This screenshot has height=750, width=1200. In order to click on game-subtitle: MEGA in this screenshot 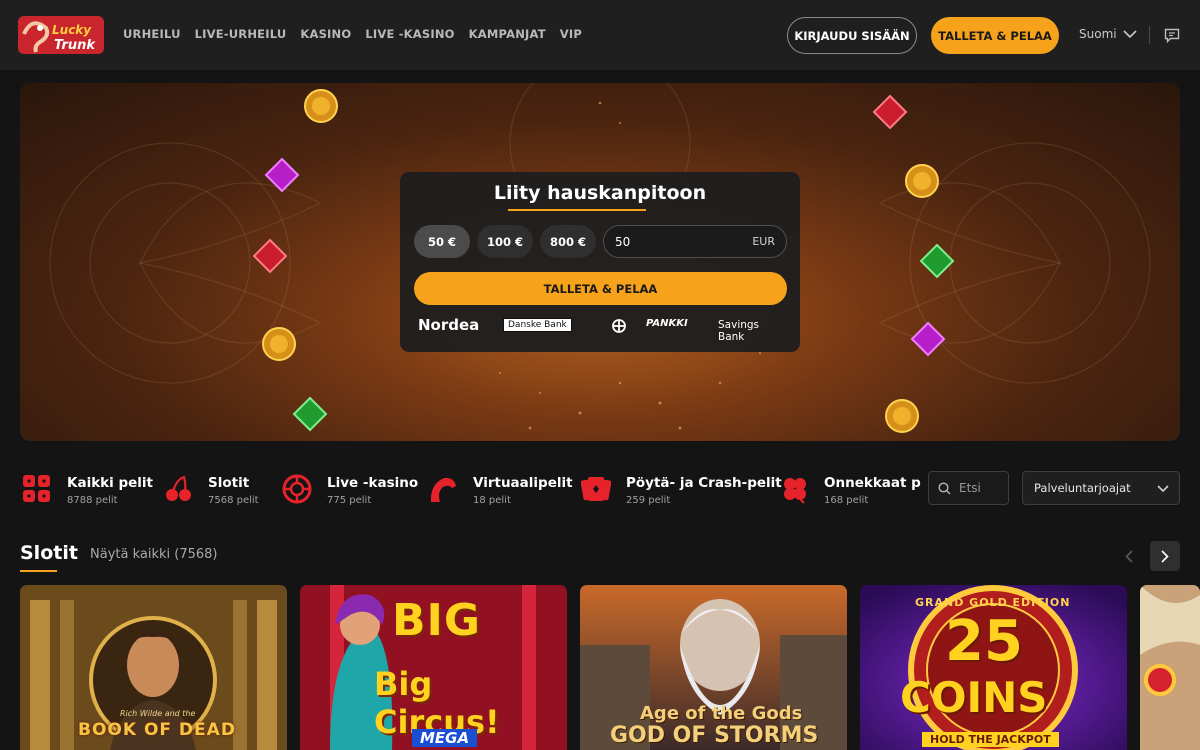, I will do `click(445, 738)`.